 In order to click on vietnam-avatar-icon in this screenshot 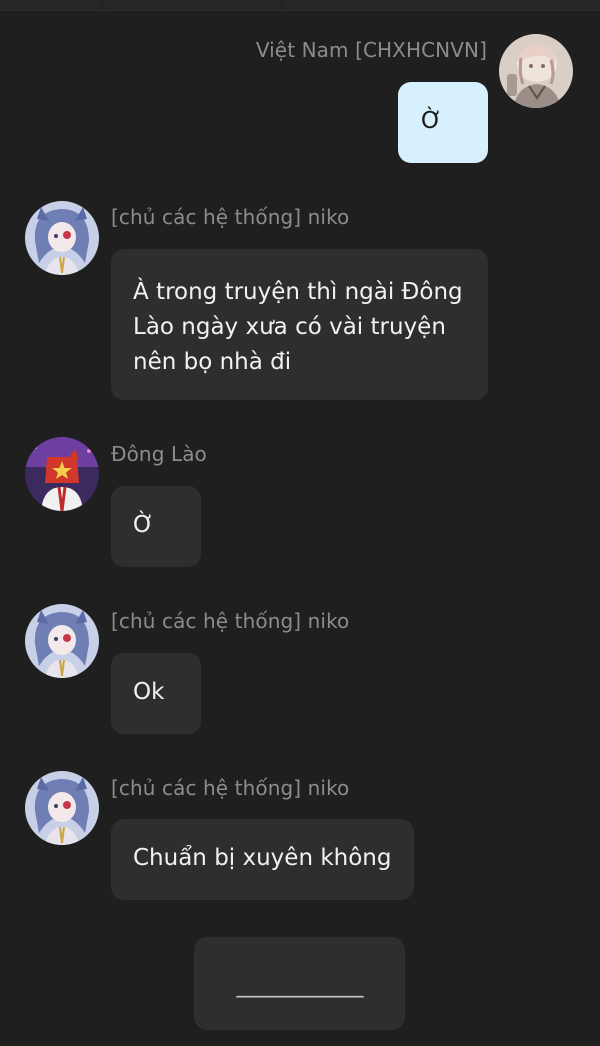, I will do `click(536, 71)`.